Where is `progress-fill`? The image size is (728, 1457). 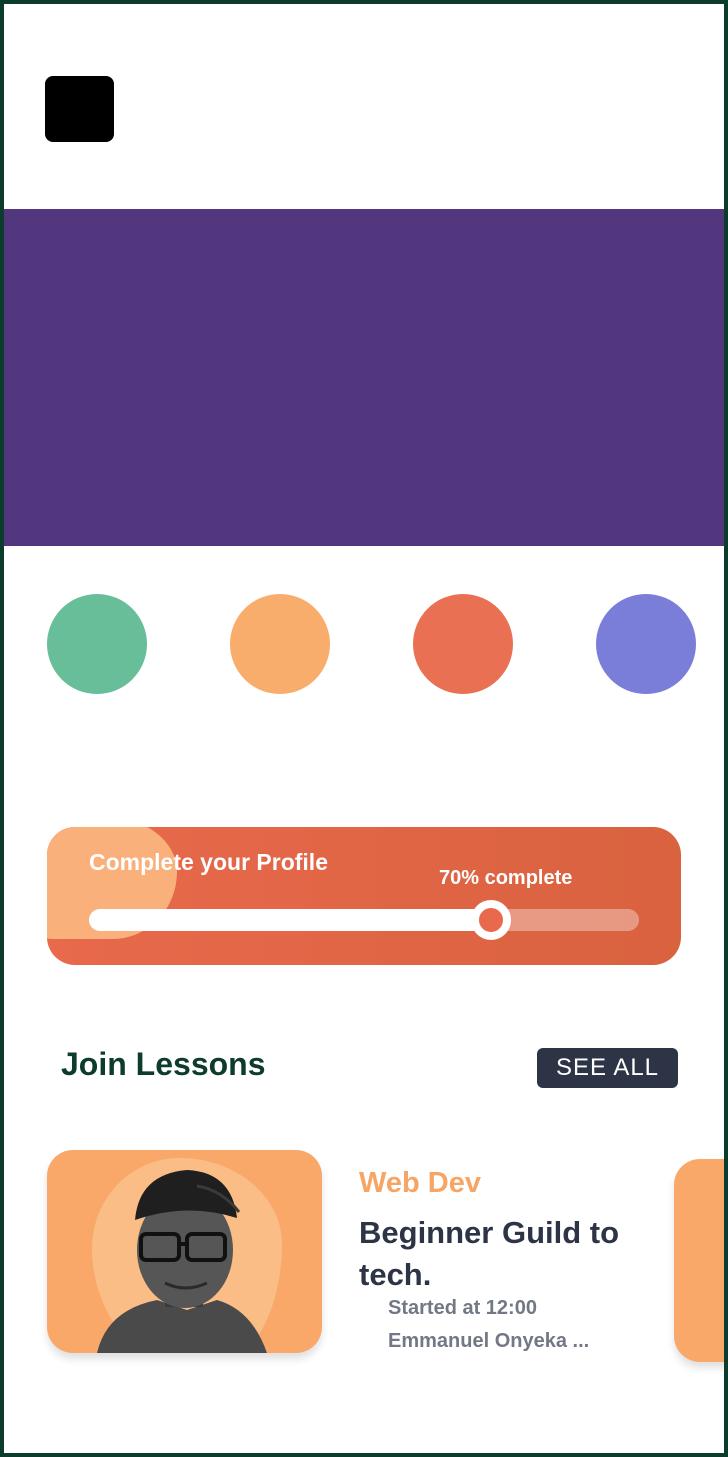 progress-fill is located at coordinates (290, 920).